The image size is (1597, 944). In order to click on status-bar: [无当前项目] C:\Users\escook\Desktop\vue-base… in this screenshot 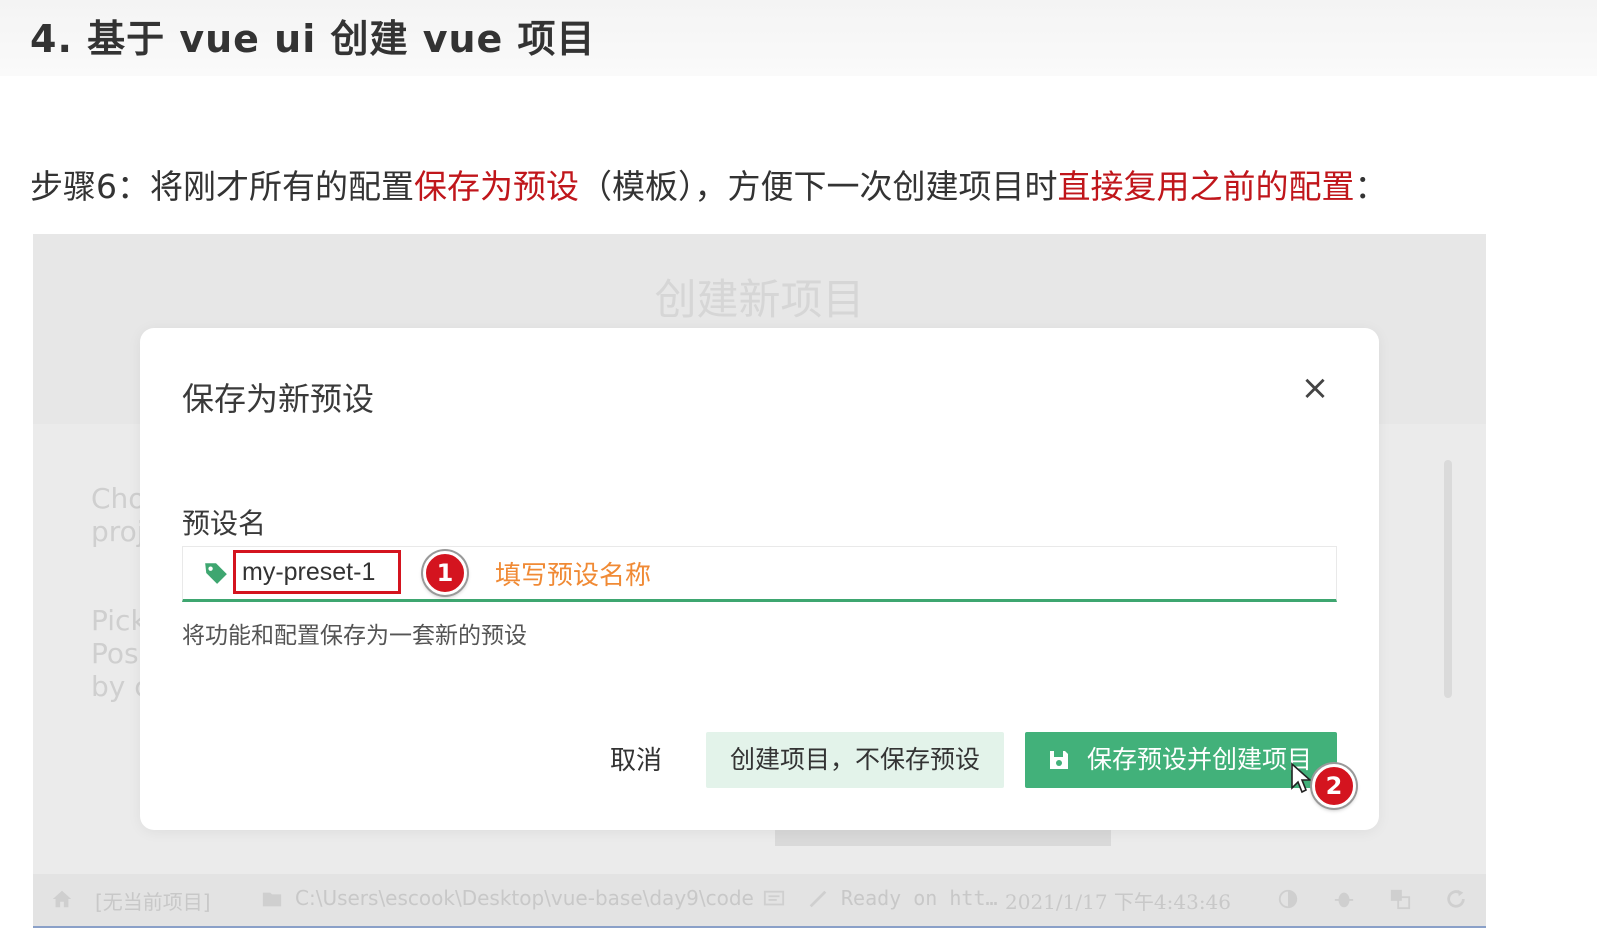, I will do `click(759, 900)`.